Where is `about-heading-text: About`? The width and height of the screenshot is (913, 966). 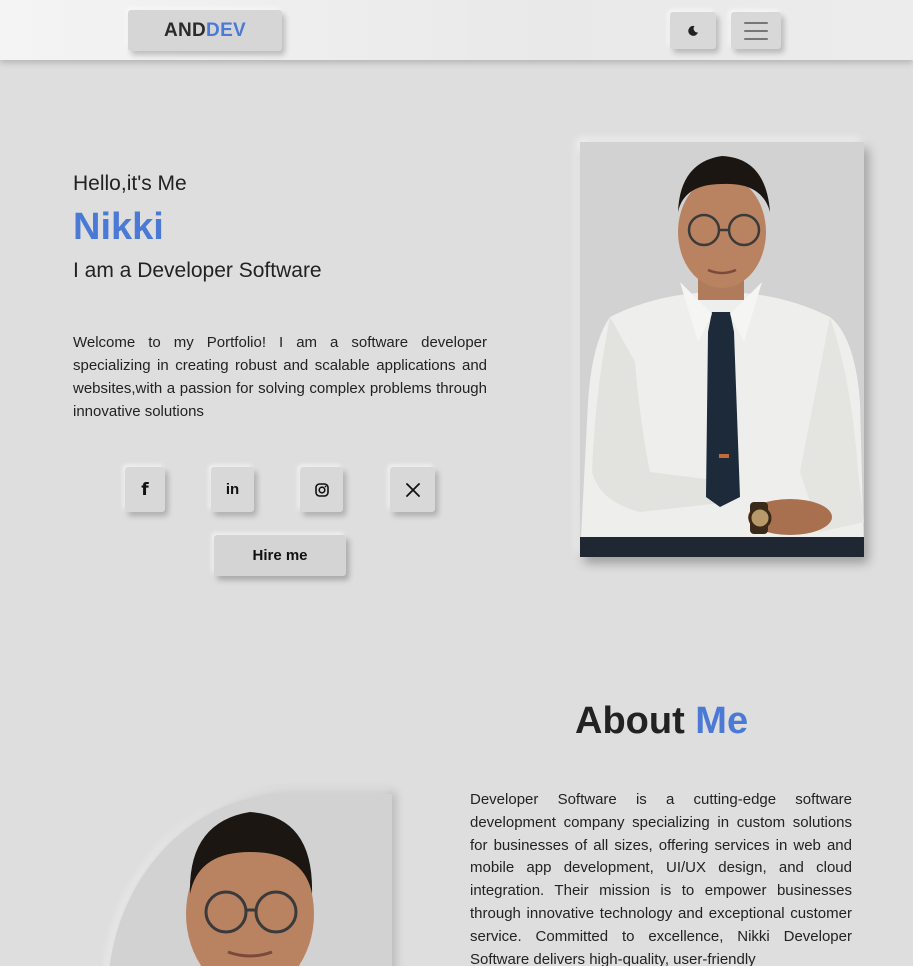
about-heading-text: About is located at coordinates (635, 721).